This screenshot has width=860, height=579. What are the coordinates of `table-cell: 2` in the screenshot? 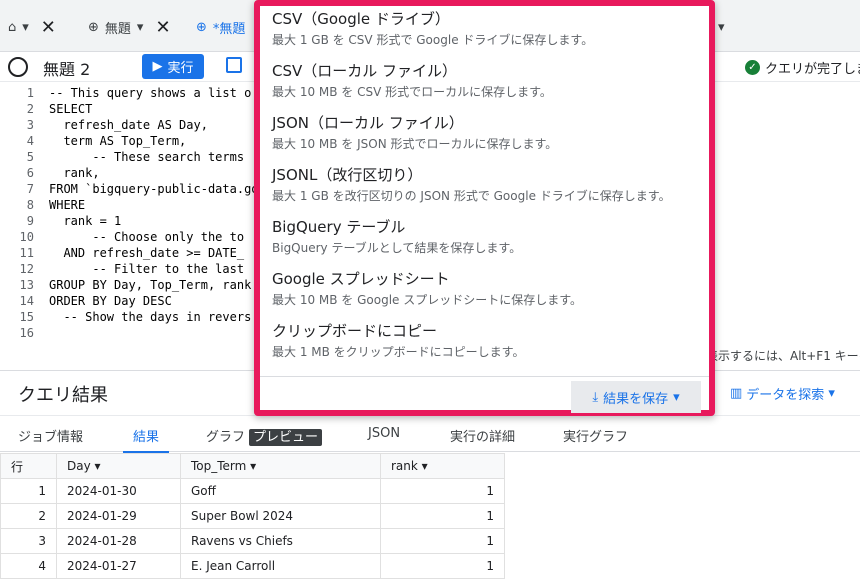 It's located at (28, 516).